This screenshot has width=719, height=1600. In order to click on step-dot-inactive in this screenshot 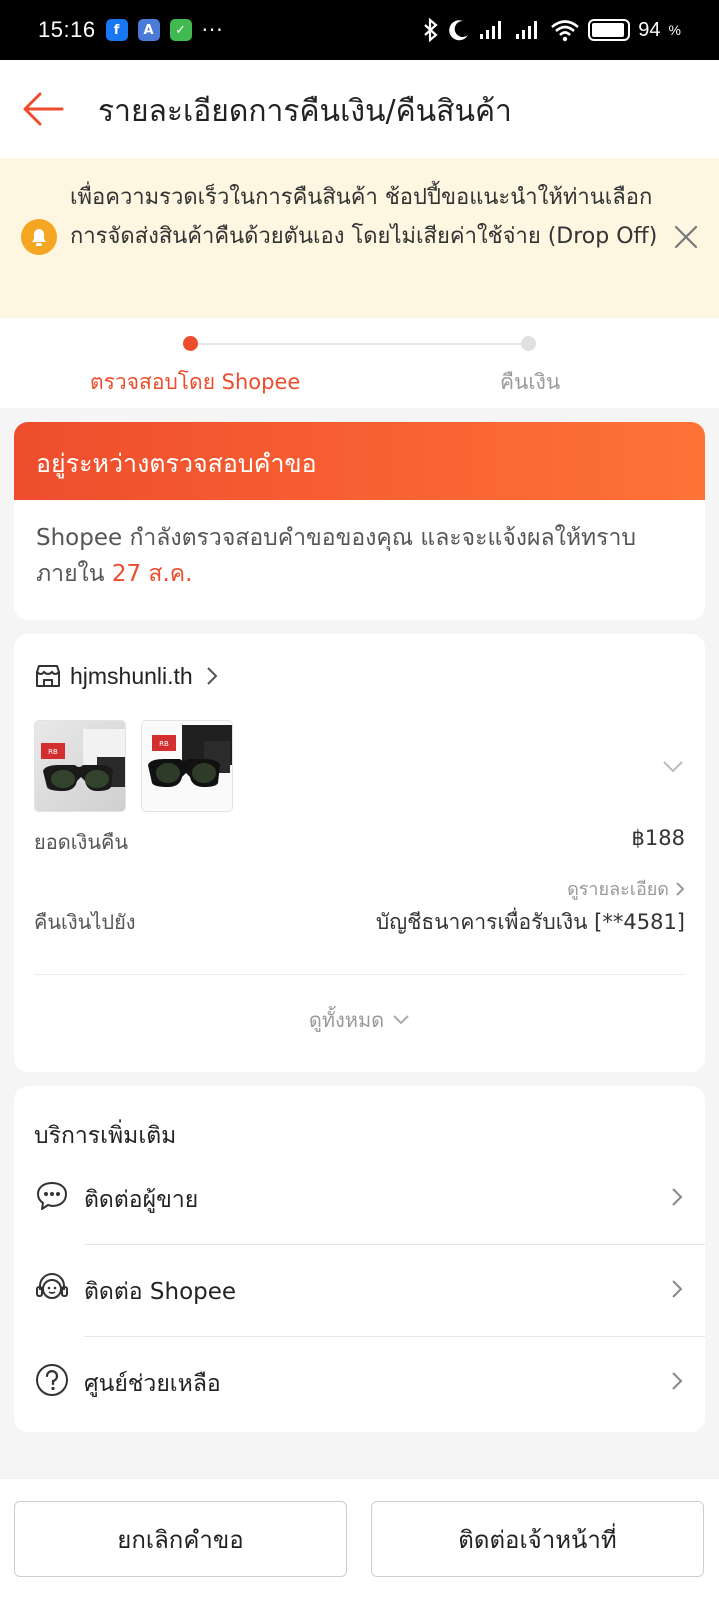, I will do `click(528, 343)`.